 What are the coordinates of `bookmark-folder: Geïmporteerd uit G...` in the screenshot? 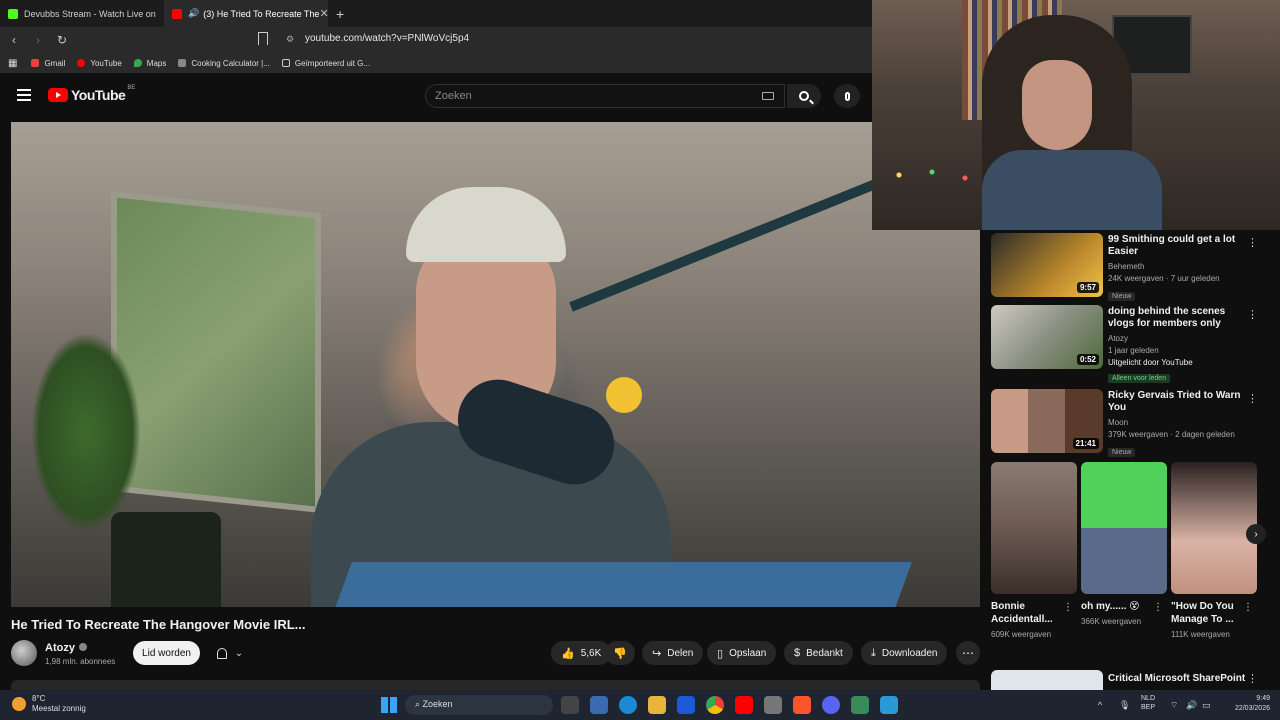 It's located at (325, 63).